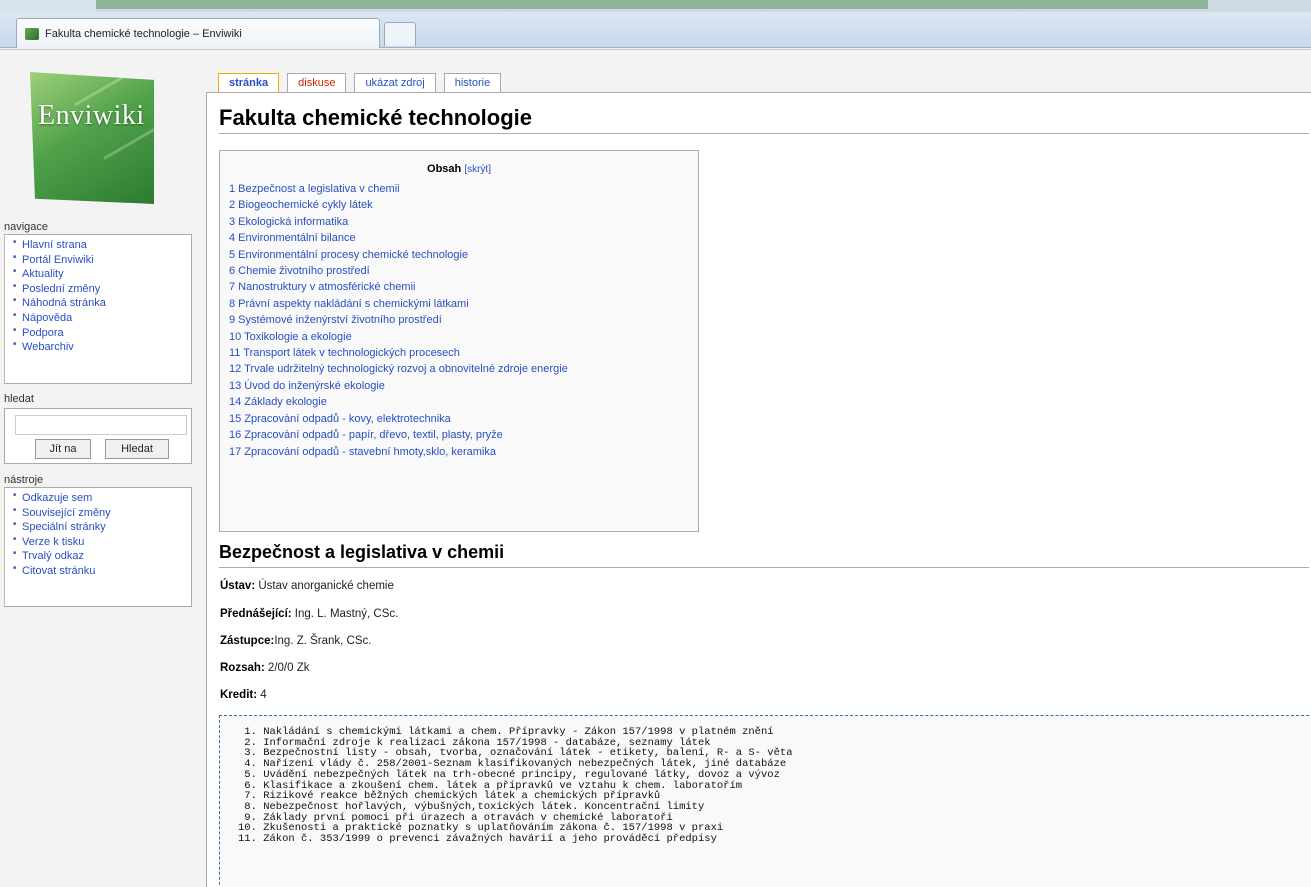 Image resolution: width=1311 pixels, height=887 pixels. I want to click on kredit-field: Kredit: 4, so click(243, 695).